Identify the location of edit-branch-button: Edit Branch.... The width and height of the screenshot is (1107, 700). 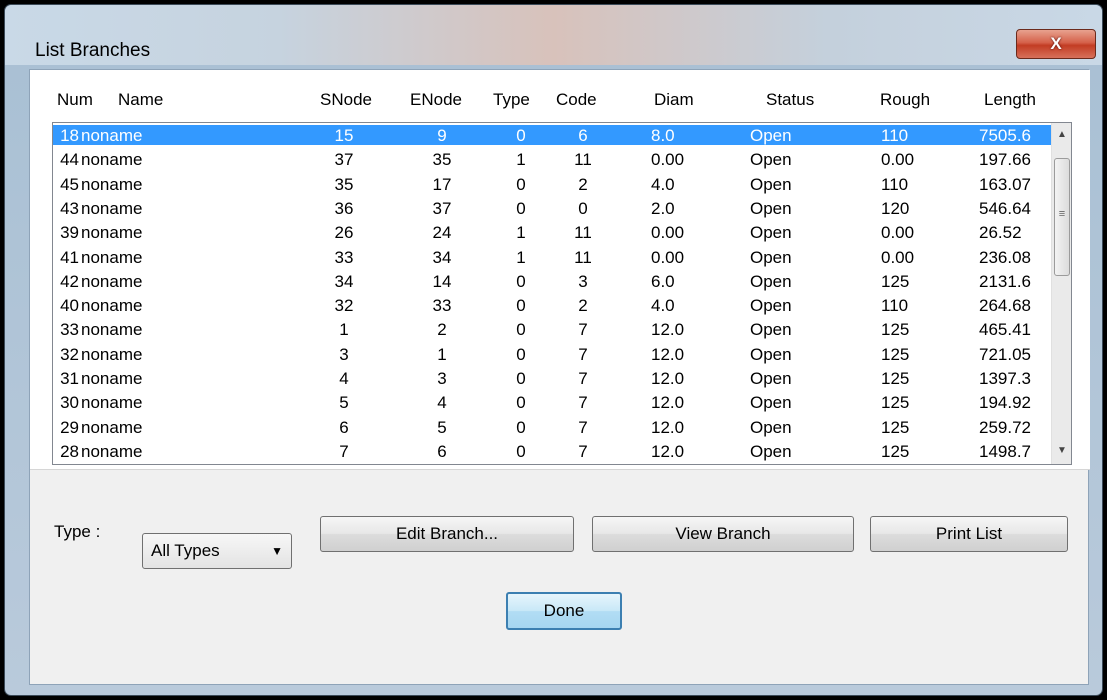
(447, 534).